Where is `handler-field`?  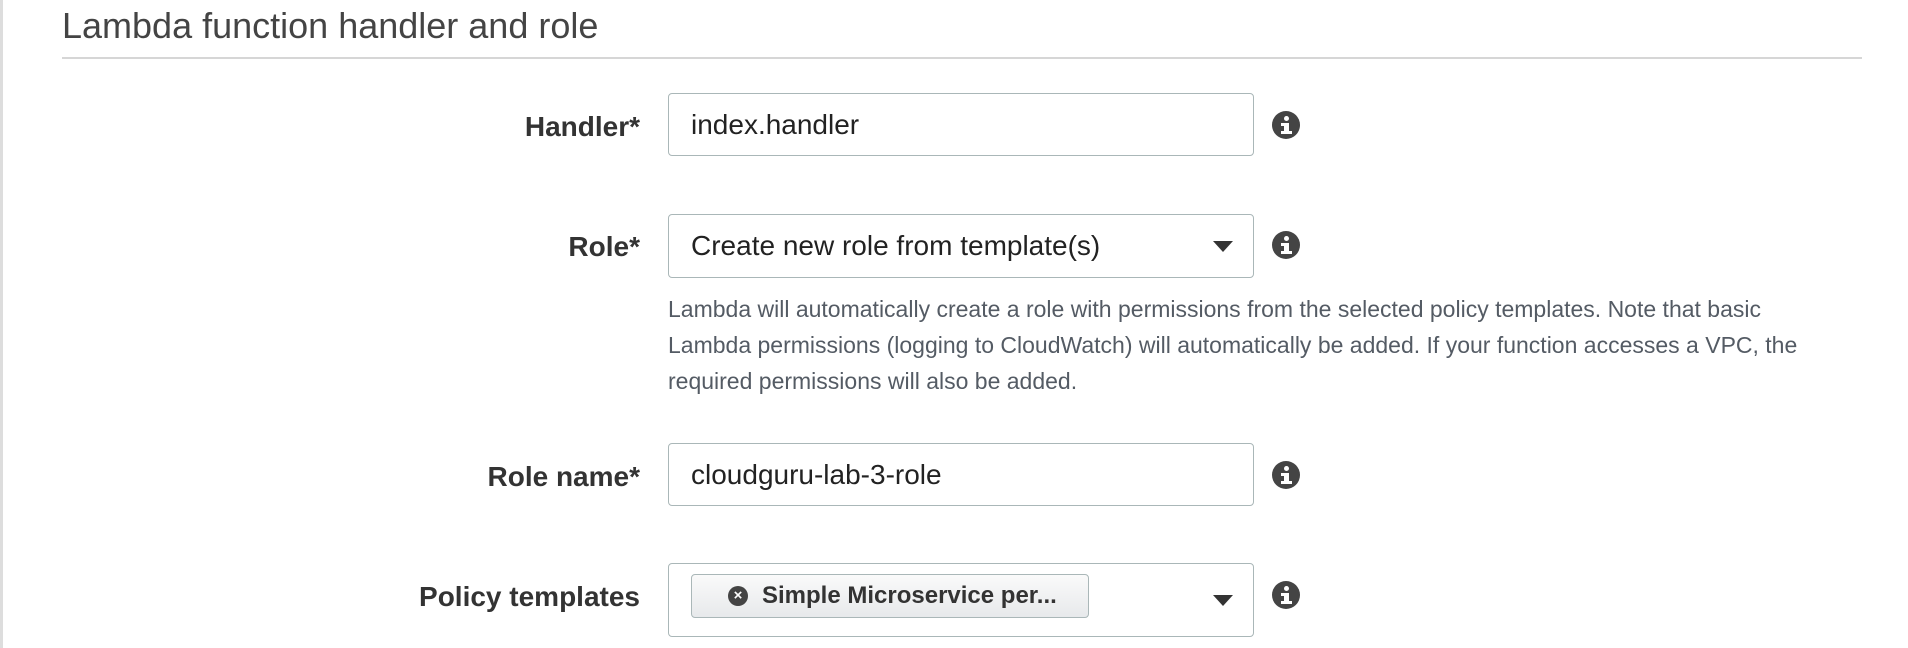
handler-field is located at coordinates (961, 124).